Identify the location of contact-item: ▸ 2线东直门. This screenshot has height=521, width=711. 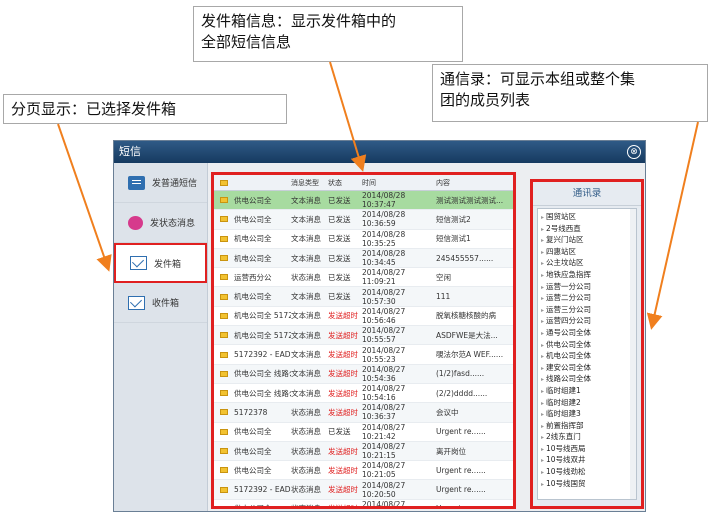
(588, 437).